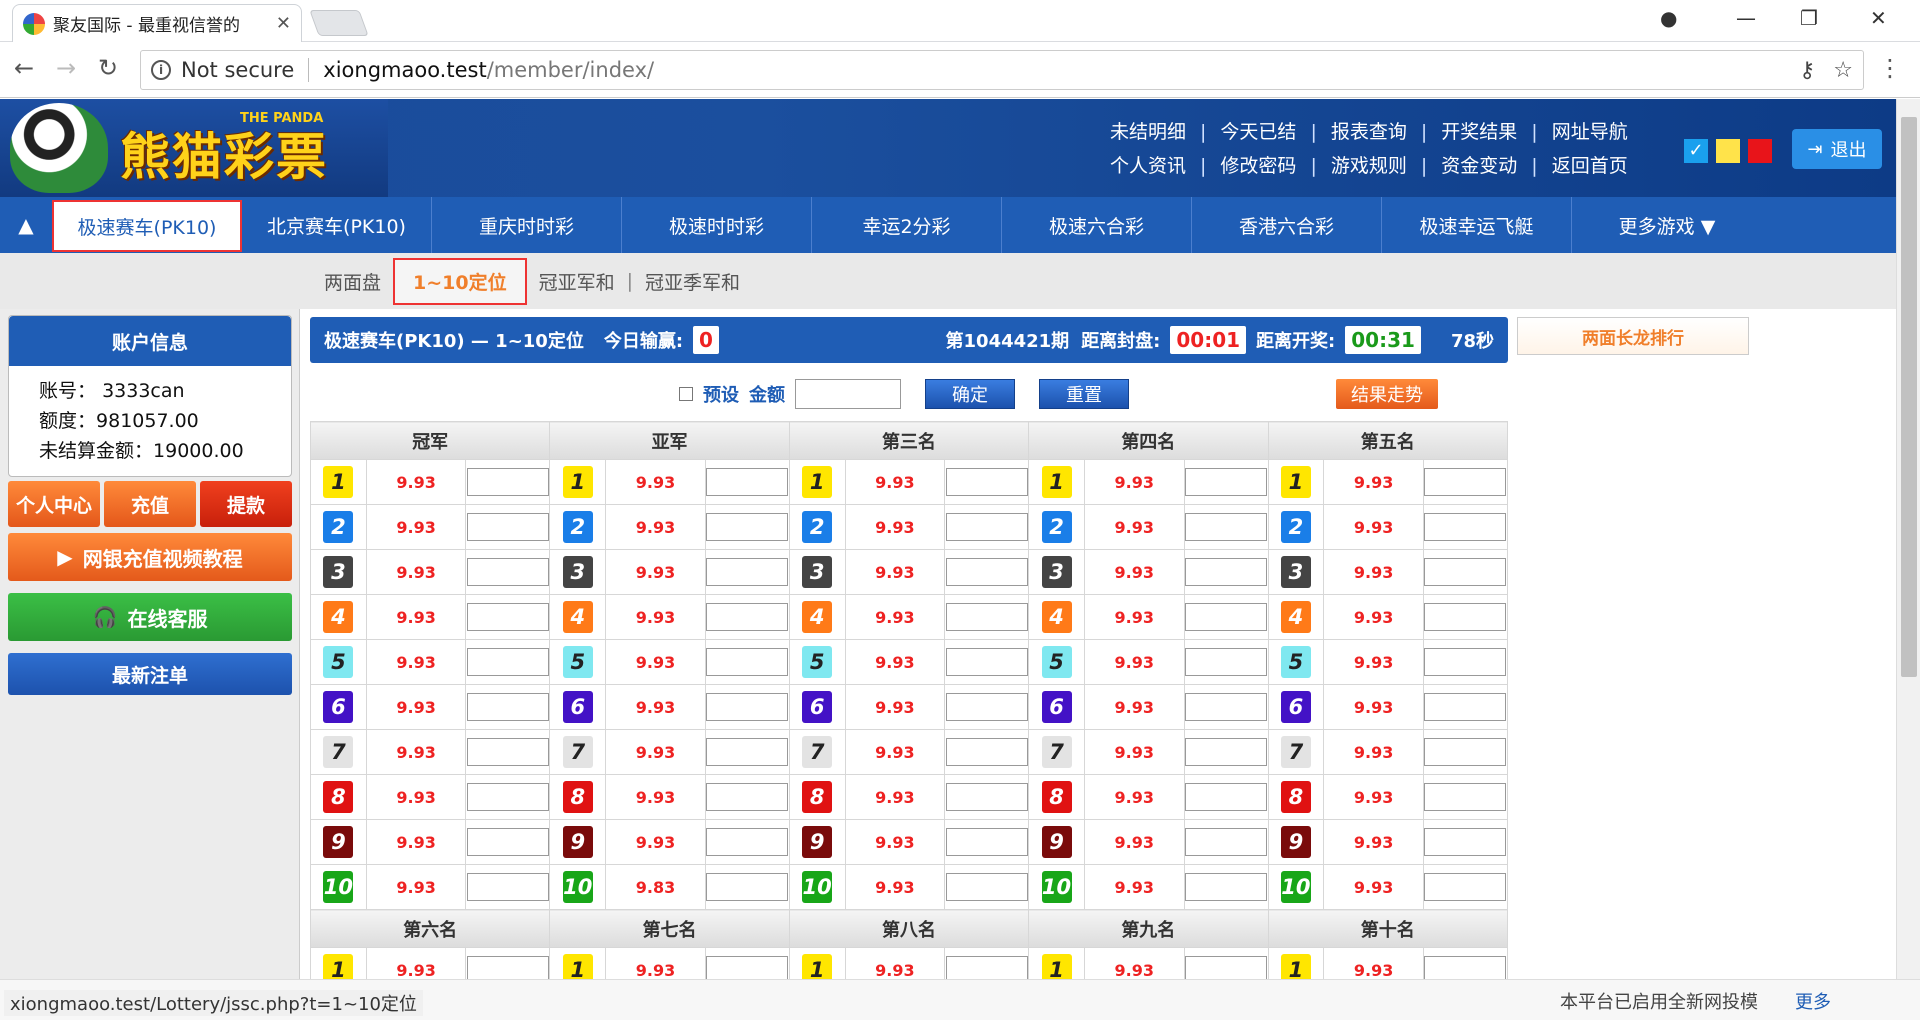 This screenshot has height=1020, width=1920. I want to click on link-reports: 报表查询, so click(1369, 132).